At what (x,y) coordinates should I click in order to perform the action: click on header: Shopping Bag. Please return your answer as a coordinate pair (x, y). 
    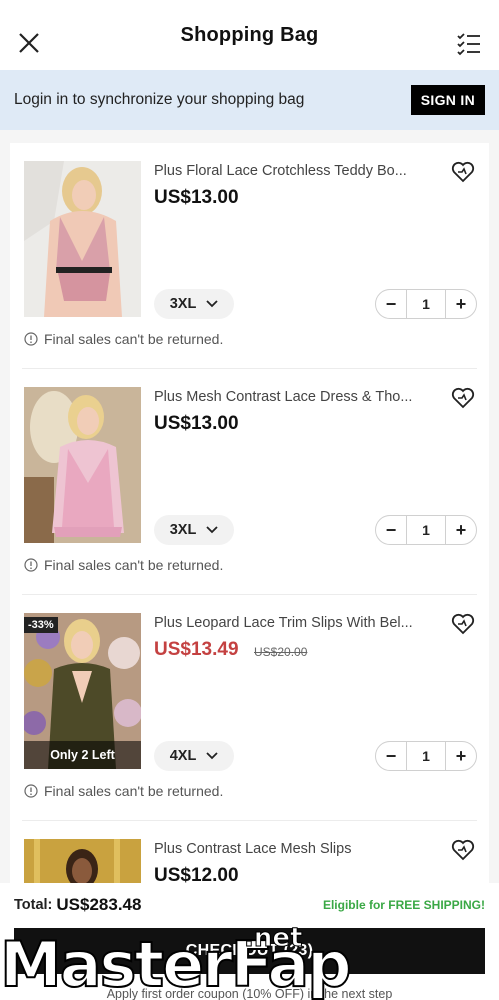
    Looking at the image, I should click on (249, 35).